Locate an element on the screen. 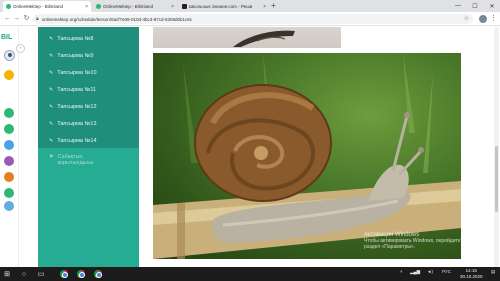 This screenshot has width=500, height=281. task-view-icon: ▭ is located at coordinates (41, 274).